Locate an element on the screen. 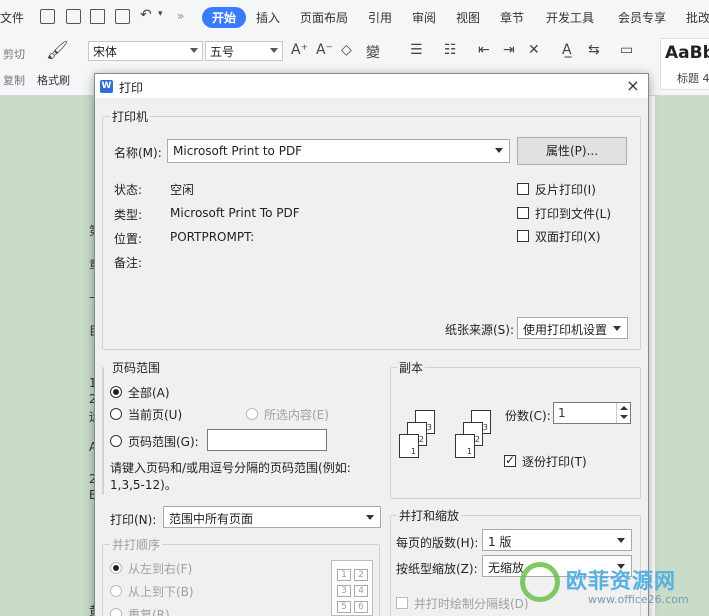  order-repeat-radio is located at coordinates (116, 612).